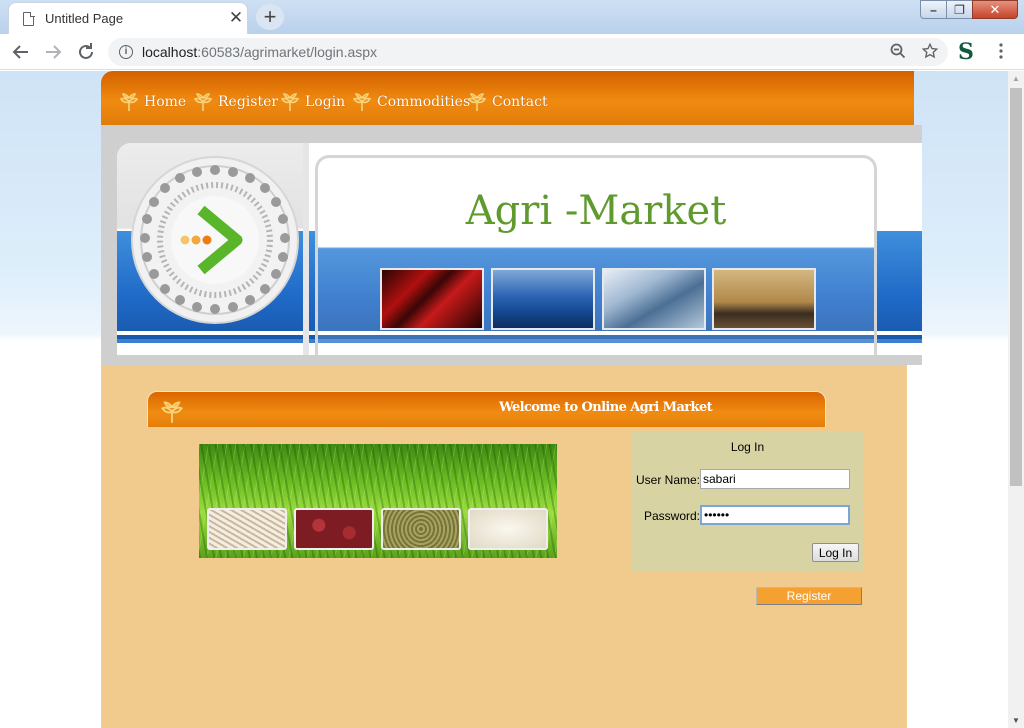 Image resolution: width=1024 pixels, height=728 pixels. Describe the element at coordinates (259, 52) in the screenshot. I see `url-text: localhost:60583/agrimarket/login.aspx` at that location.